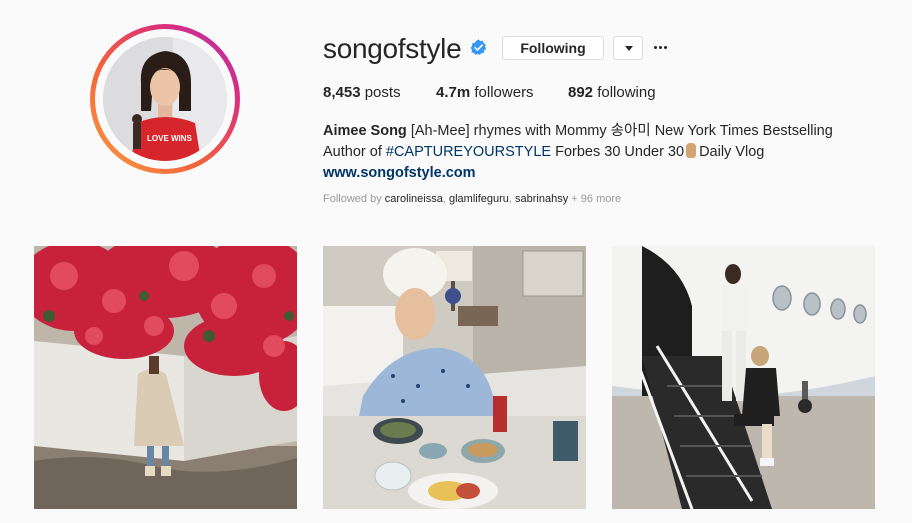 This screenshot has height=523, width=912. I want to click on chevron-down-icon, so click(629, 48).